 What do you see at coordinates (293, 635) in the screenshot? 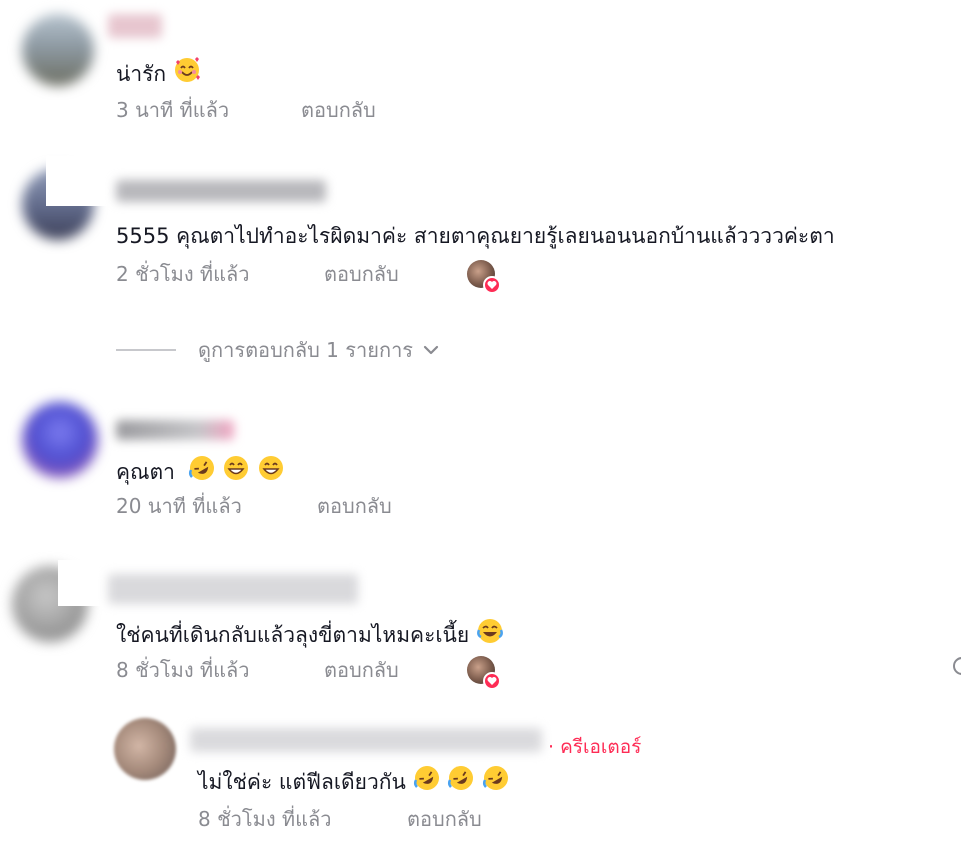
I see `comment-text-content: ใช่คนที่เดินกลับแล้วลุงขี่ตามไหมคะเนี้ย` at bounding box center [293, 635].